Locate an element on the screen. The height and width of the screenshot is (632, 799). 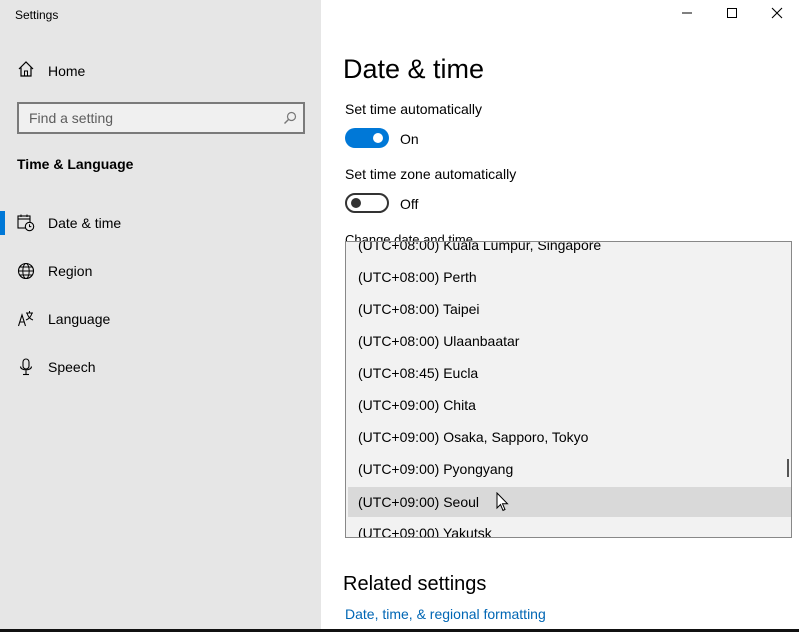
timezone-option: (UTC+09:00) Yakutsk is located at coordinates (569, 527).